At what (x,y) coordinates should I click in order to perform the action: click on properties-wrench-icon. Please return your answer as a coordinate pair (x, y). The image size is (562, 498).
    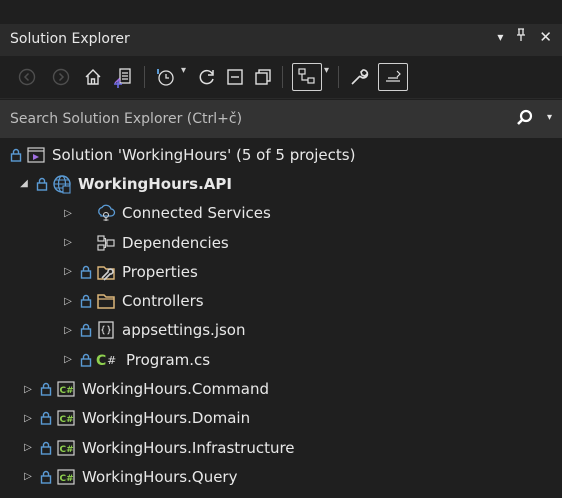
    Looking at the image, I should click on (359, 77).